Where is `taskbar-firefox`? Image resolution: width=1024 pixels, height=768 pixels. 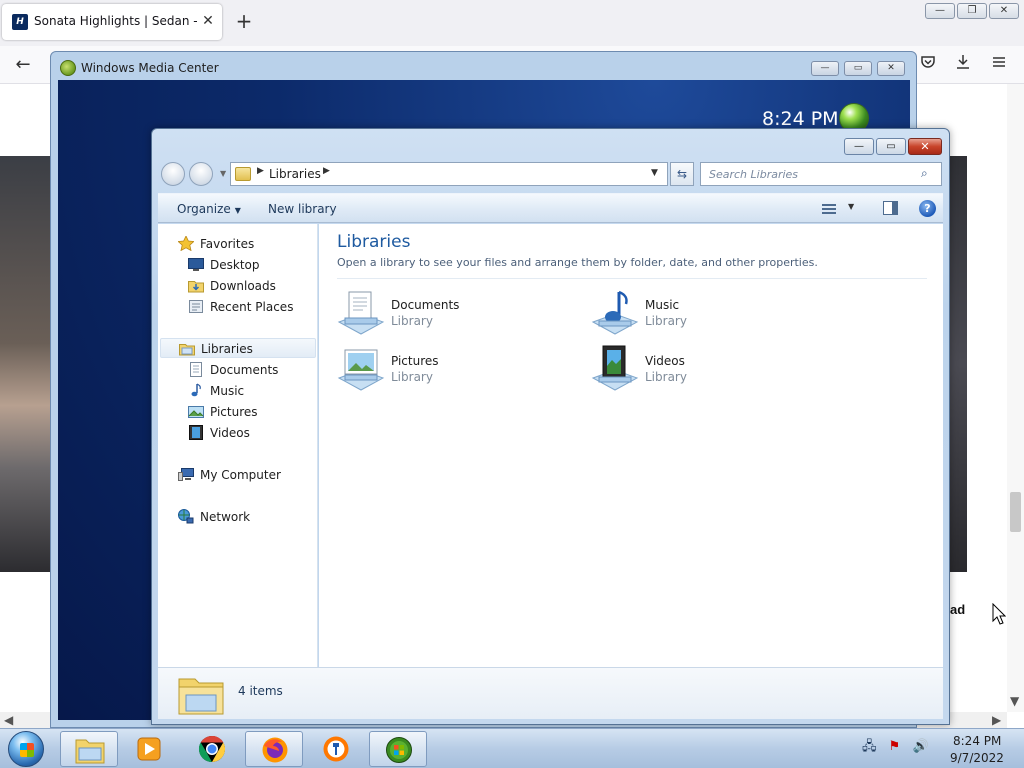 taskbar-firefox is located at coordinates (274, 749).